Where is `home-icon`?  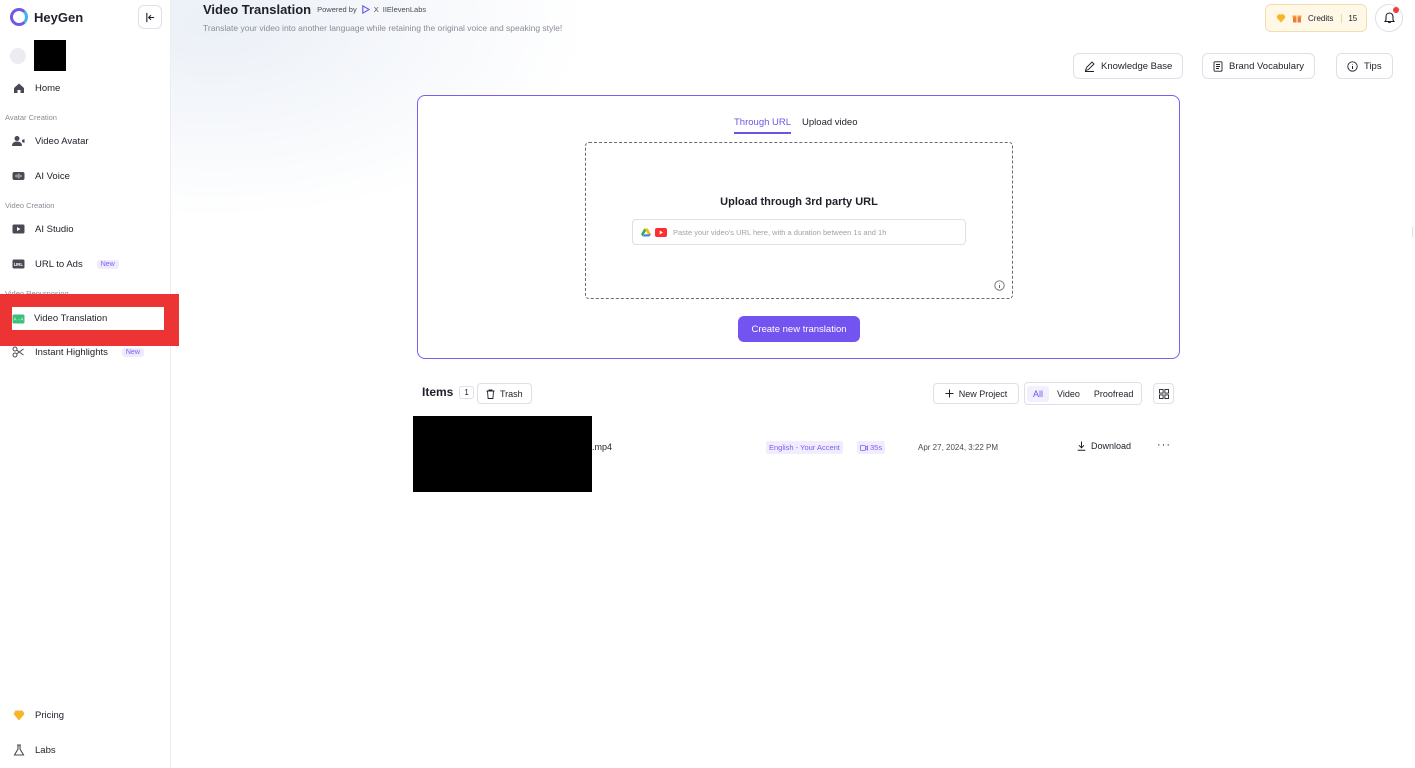
home-icon is located at coordinates (18, 88).